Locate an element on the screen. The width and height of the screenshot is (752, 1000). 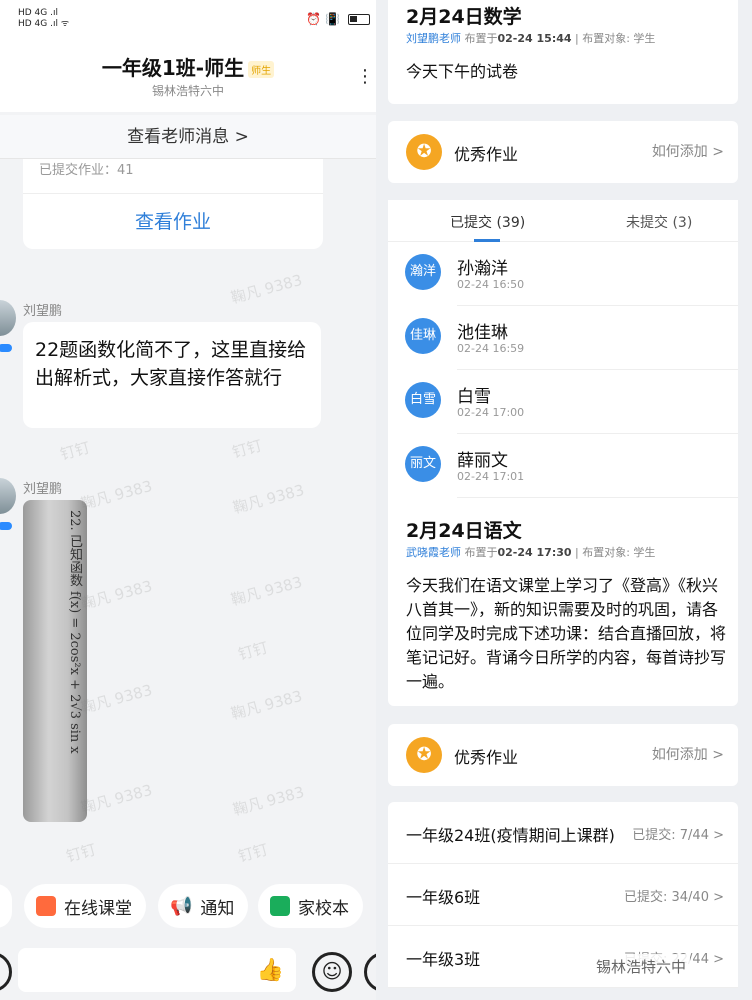
class-submit-stat: 已提交: 34/40 > is located at coordinates (673, 897).